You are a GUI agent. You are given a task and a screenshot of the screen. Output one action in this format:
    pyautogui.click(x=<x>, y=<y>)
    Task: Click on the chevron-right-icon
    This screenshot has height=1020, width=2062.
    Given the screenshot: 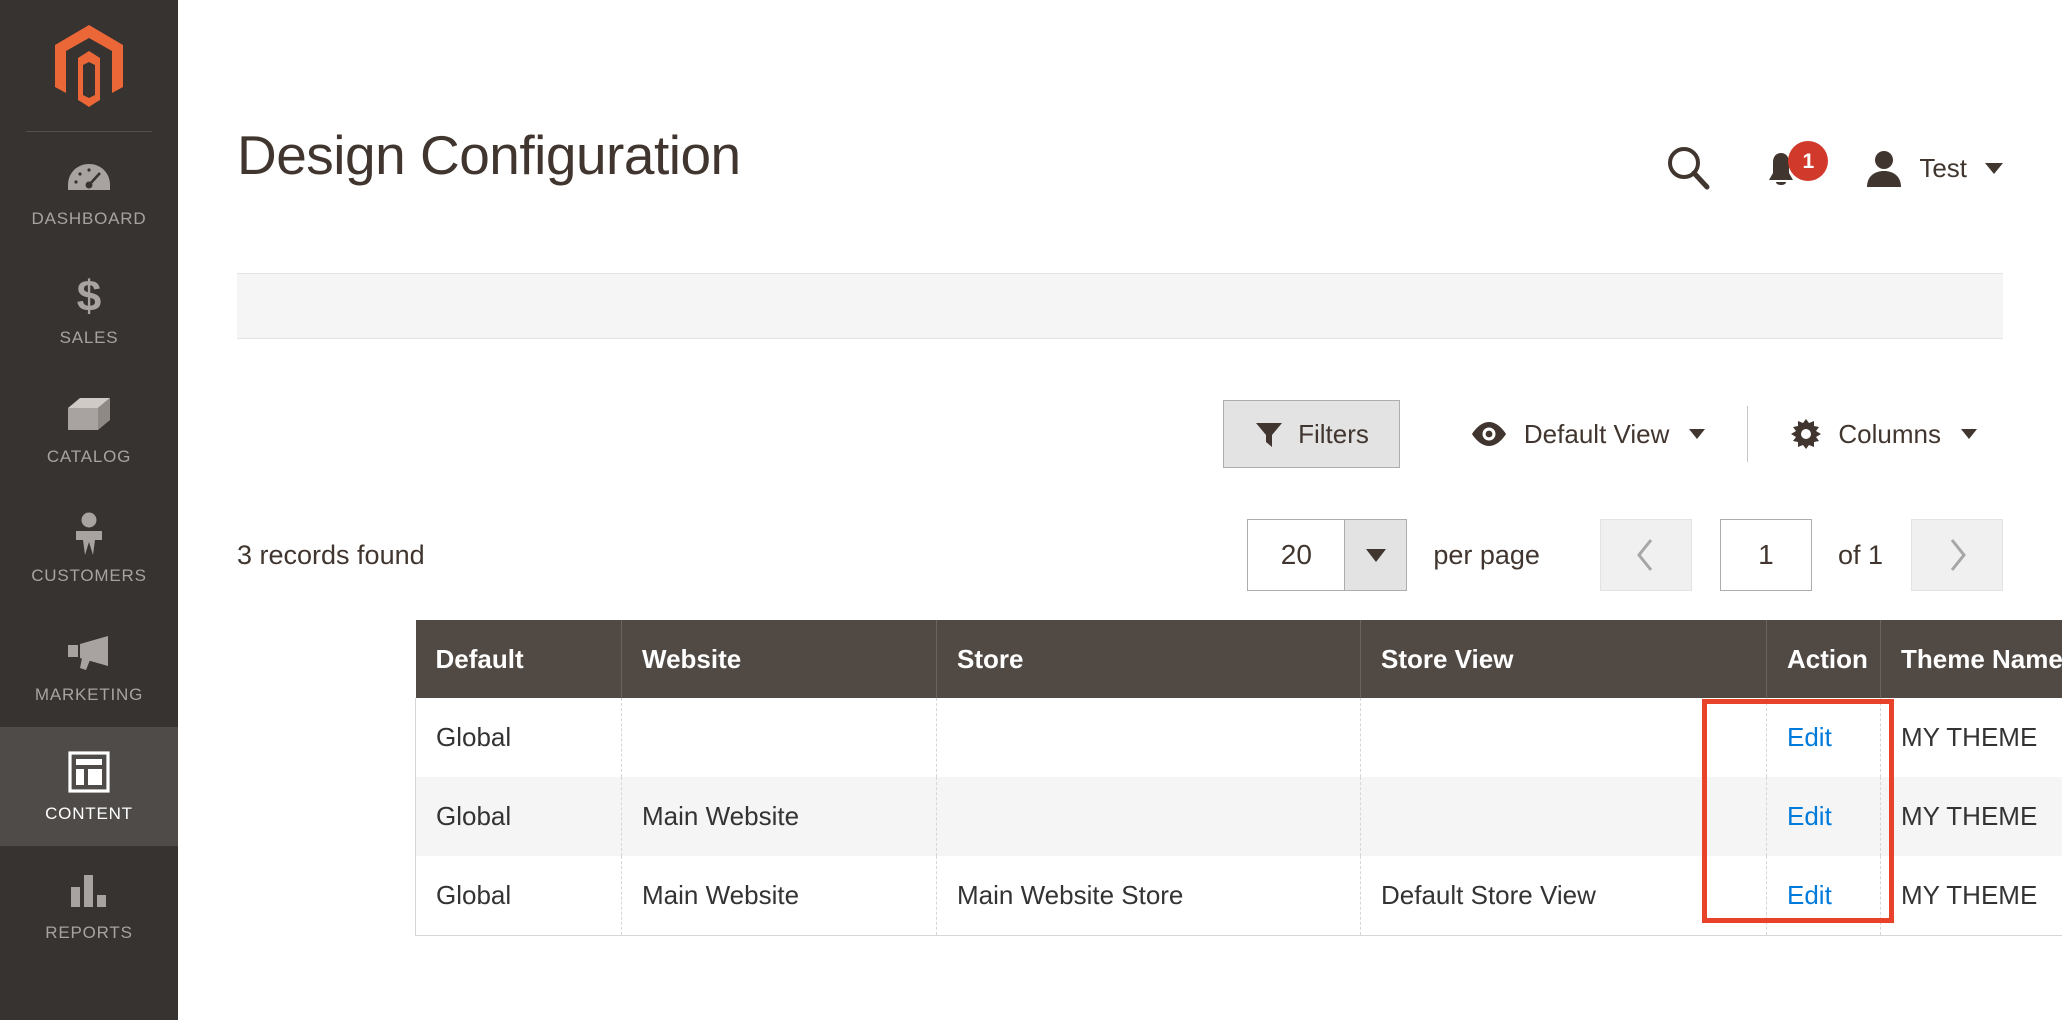 What is the action you would take?
    pyautogui.click(x=1958, y=555)
    